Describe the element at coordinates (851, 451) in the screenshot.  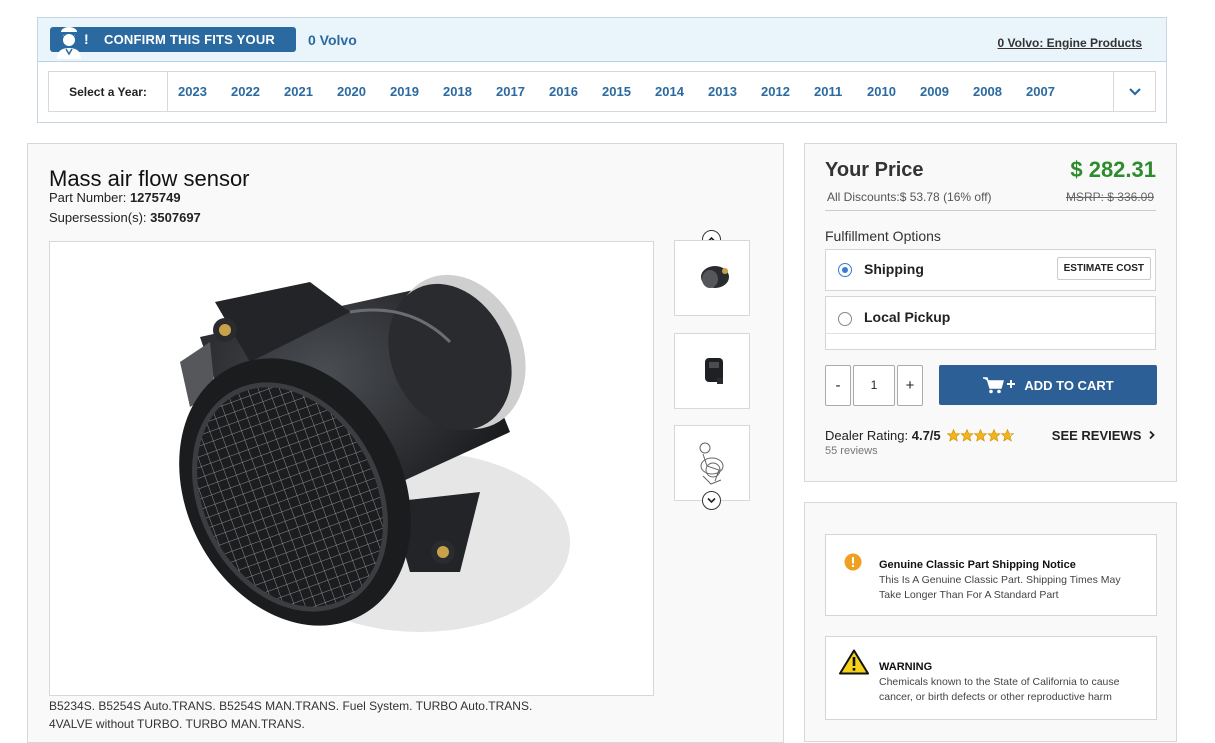
I see `reviews-count: 55 reviews` at that location.